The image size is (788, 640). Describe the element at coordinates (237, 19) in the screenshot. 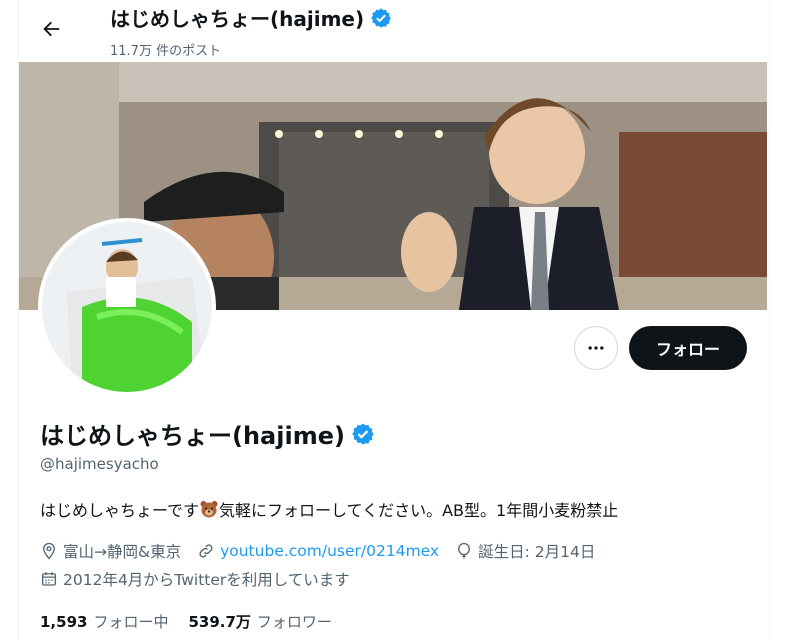

I see `header-name: はじめしゃちょー(hajime)` at that location.